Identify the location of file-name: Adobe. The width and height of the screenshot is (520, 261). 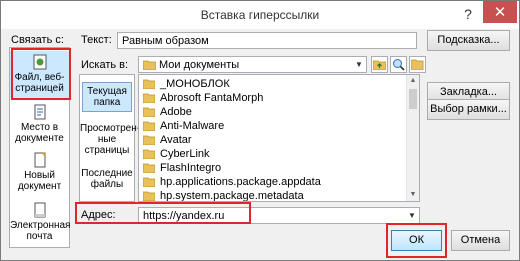
(176, 112).